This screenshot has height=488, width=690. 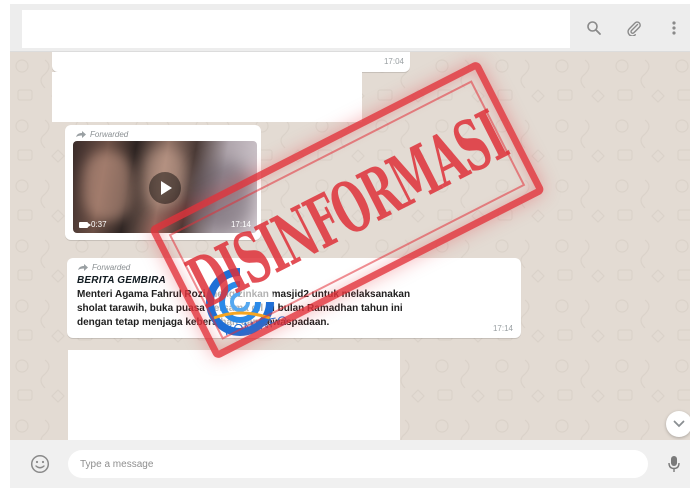 I want to click on menu-icon, so click(x=674, y=28).